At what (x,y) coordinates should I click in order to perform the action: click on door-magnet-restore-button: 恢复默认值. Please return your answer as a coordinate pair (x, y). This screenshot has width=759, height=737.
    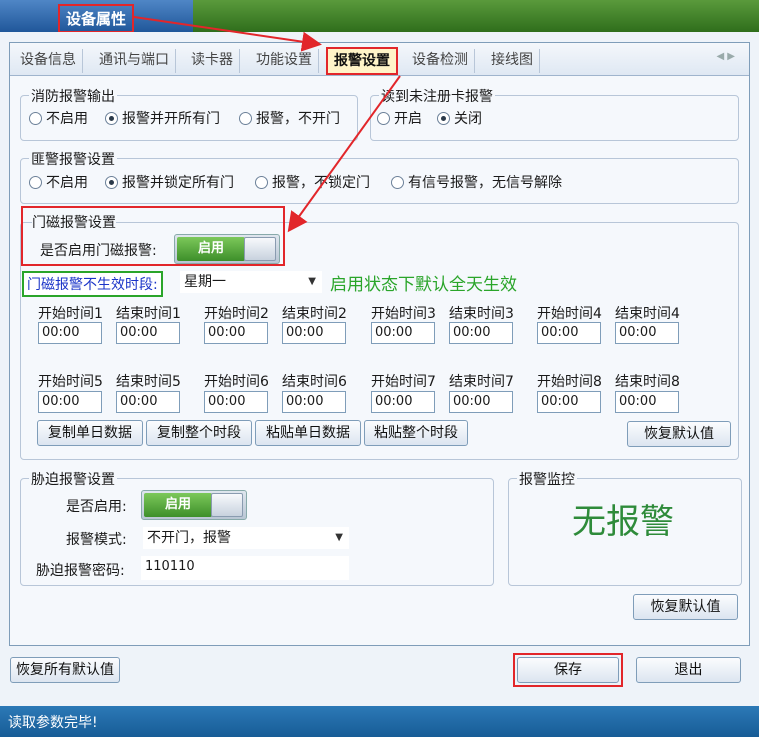
    Looking at the image, I should click on (679, 434).